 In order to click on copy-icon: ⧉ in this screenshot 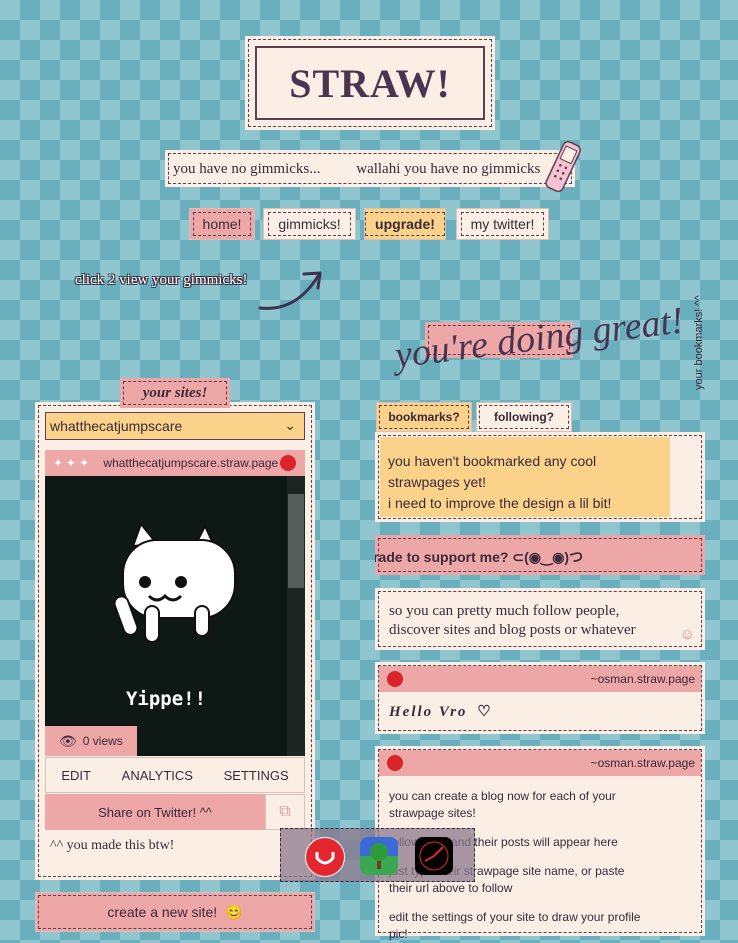, I will do `click(285, 812)`.